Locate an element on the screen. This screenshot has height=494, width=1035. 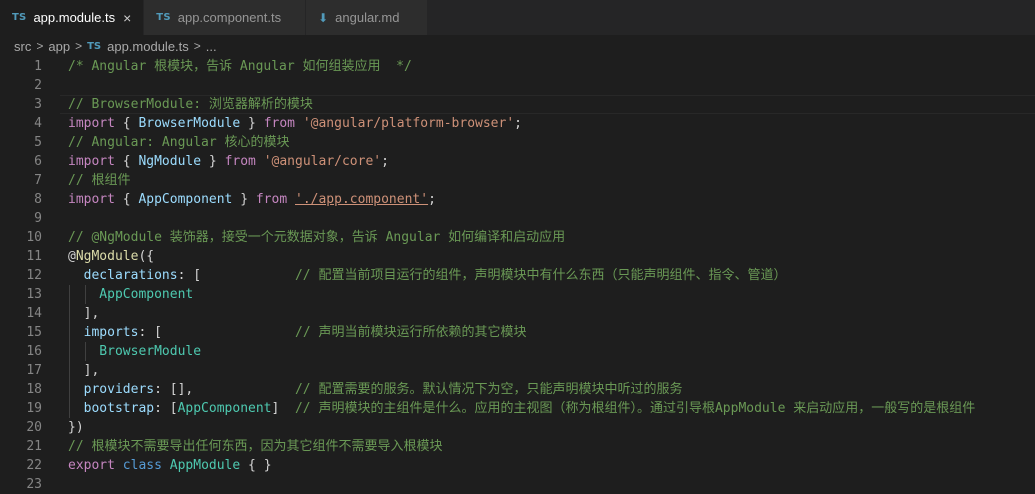
code-line: 14 ], is located at coordinates (517, 313).